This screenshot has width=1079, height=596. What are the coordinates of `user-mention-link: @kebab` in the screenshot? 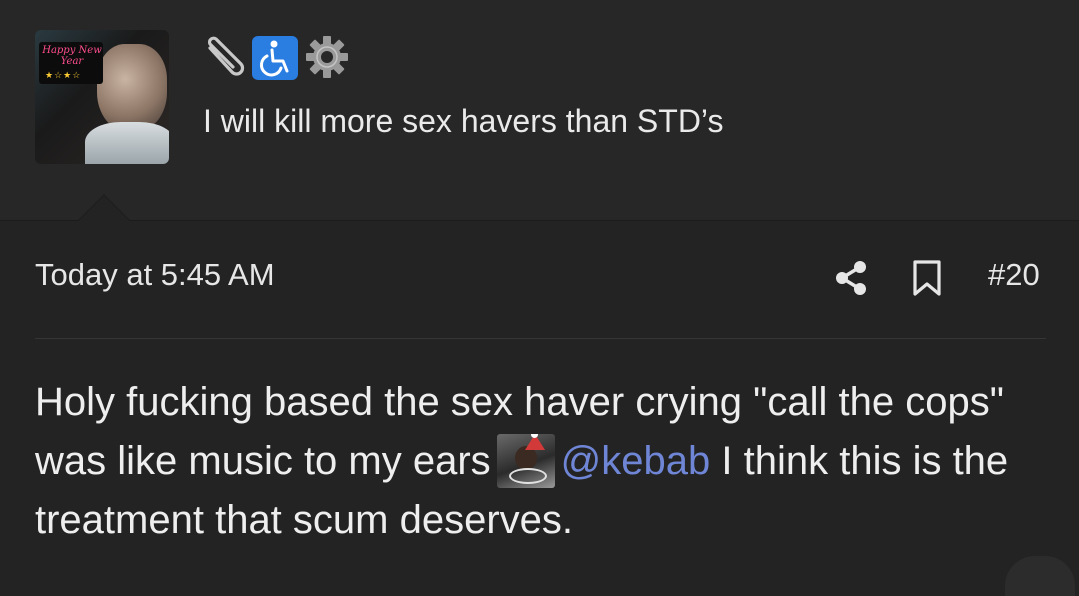 It's located at (636, 461).